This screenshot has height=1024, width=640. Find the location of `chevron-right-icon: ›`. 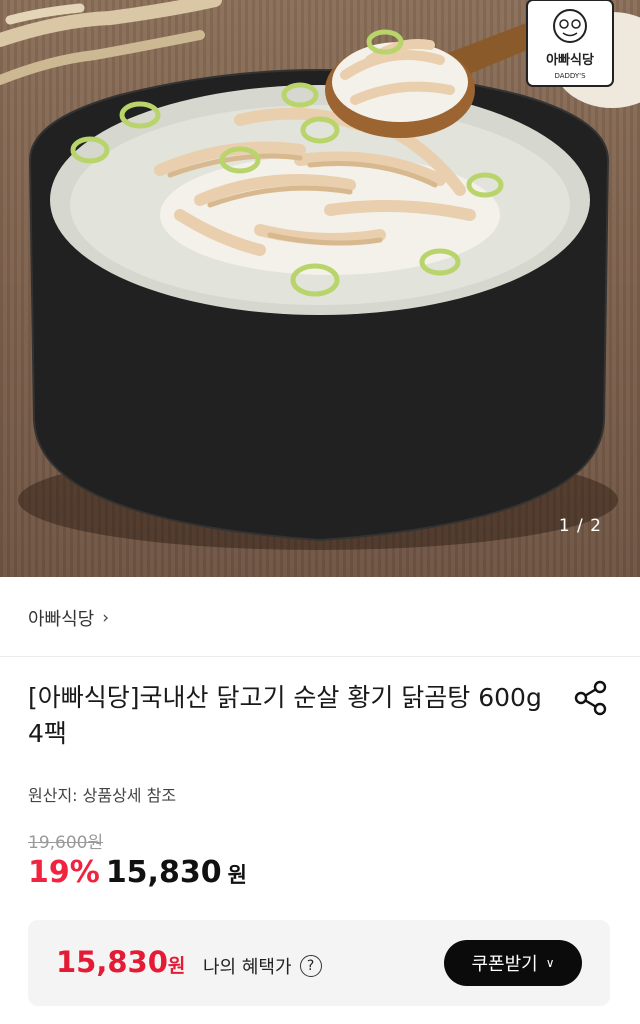

chevron-right-icon: › is located at coordinates (106, 618).